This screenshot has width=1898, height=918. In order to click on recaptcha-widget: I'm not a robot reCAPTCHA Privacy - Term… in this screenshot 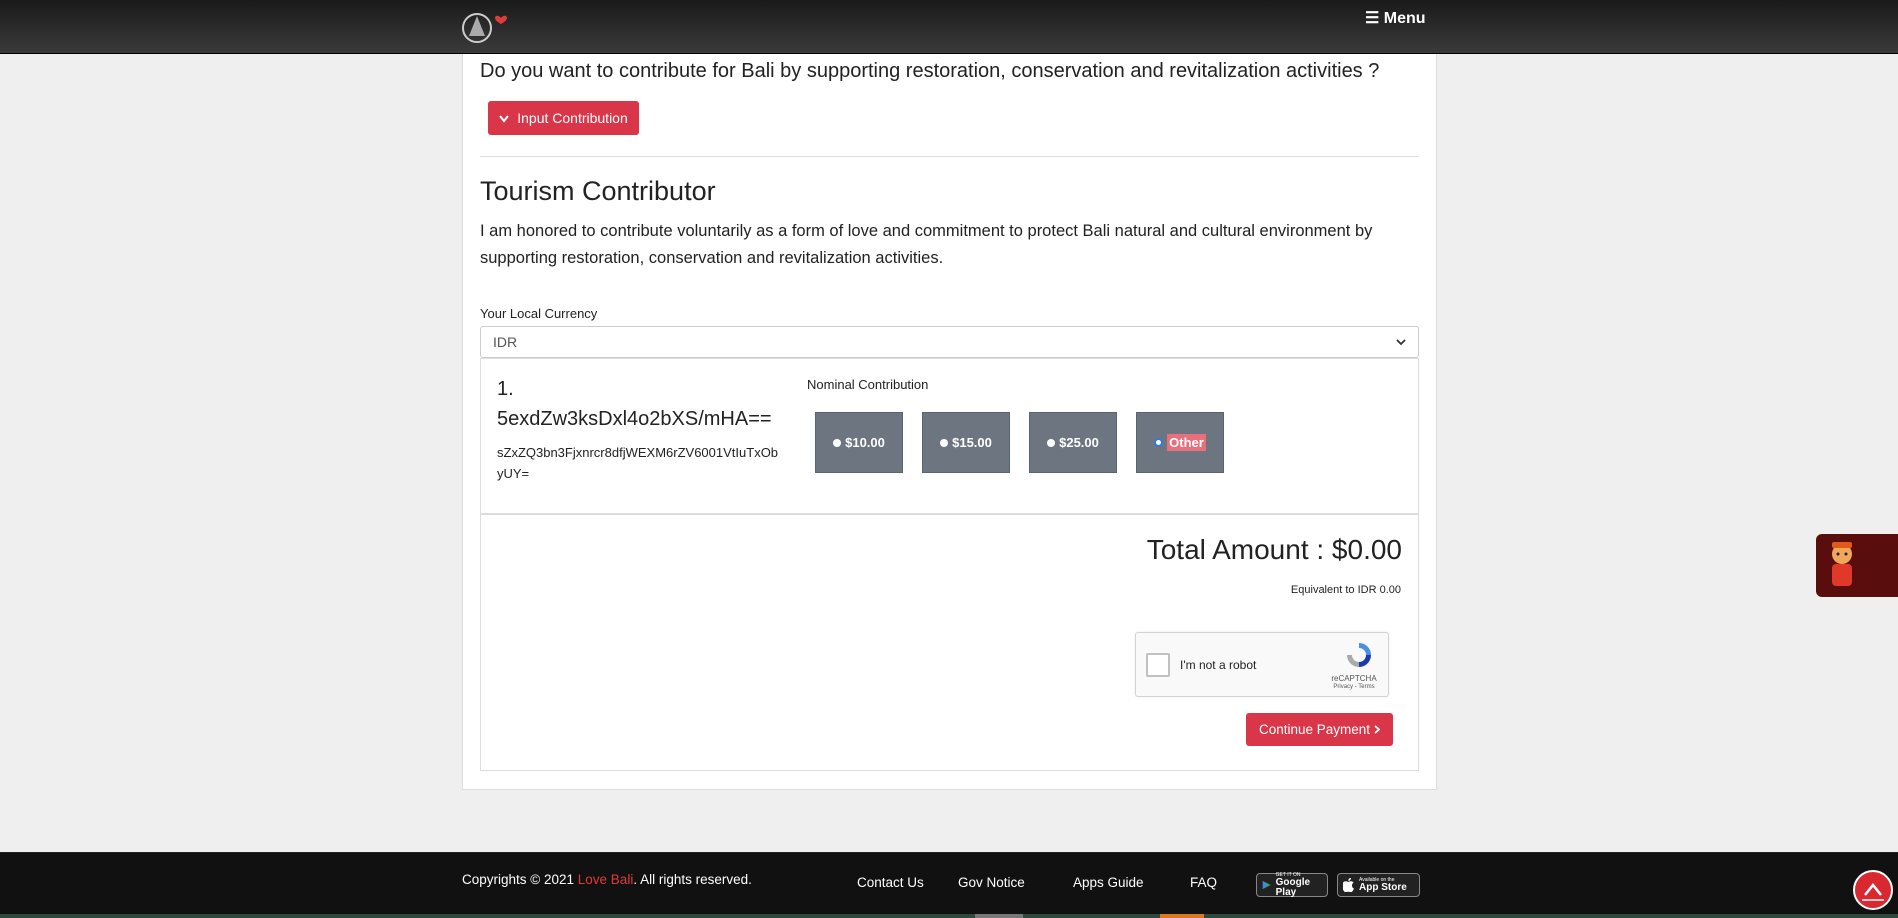, I will do `click(1262, 664)`.